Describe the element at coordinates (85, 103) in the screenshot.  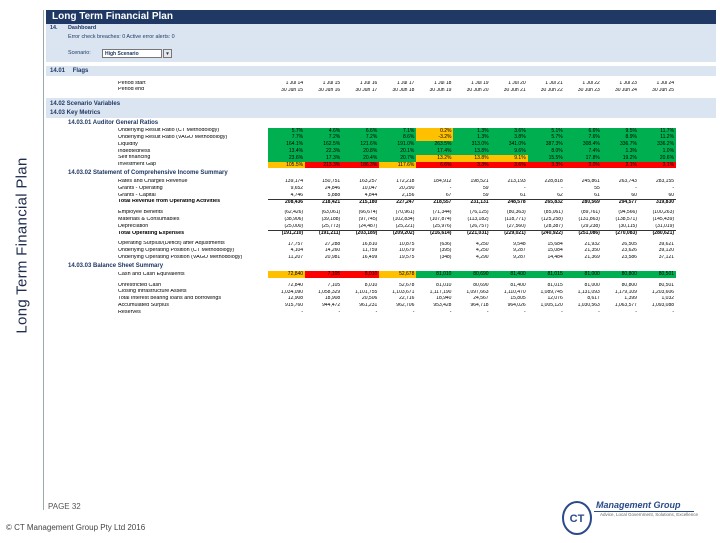
I see `scenario-variables-title: 14.02 Scenario Variables` at that location.